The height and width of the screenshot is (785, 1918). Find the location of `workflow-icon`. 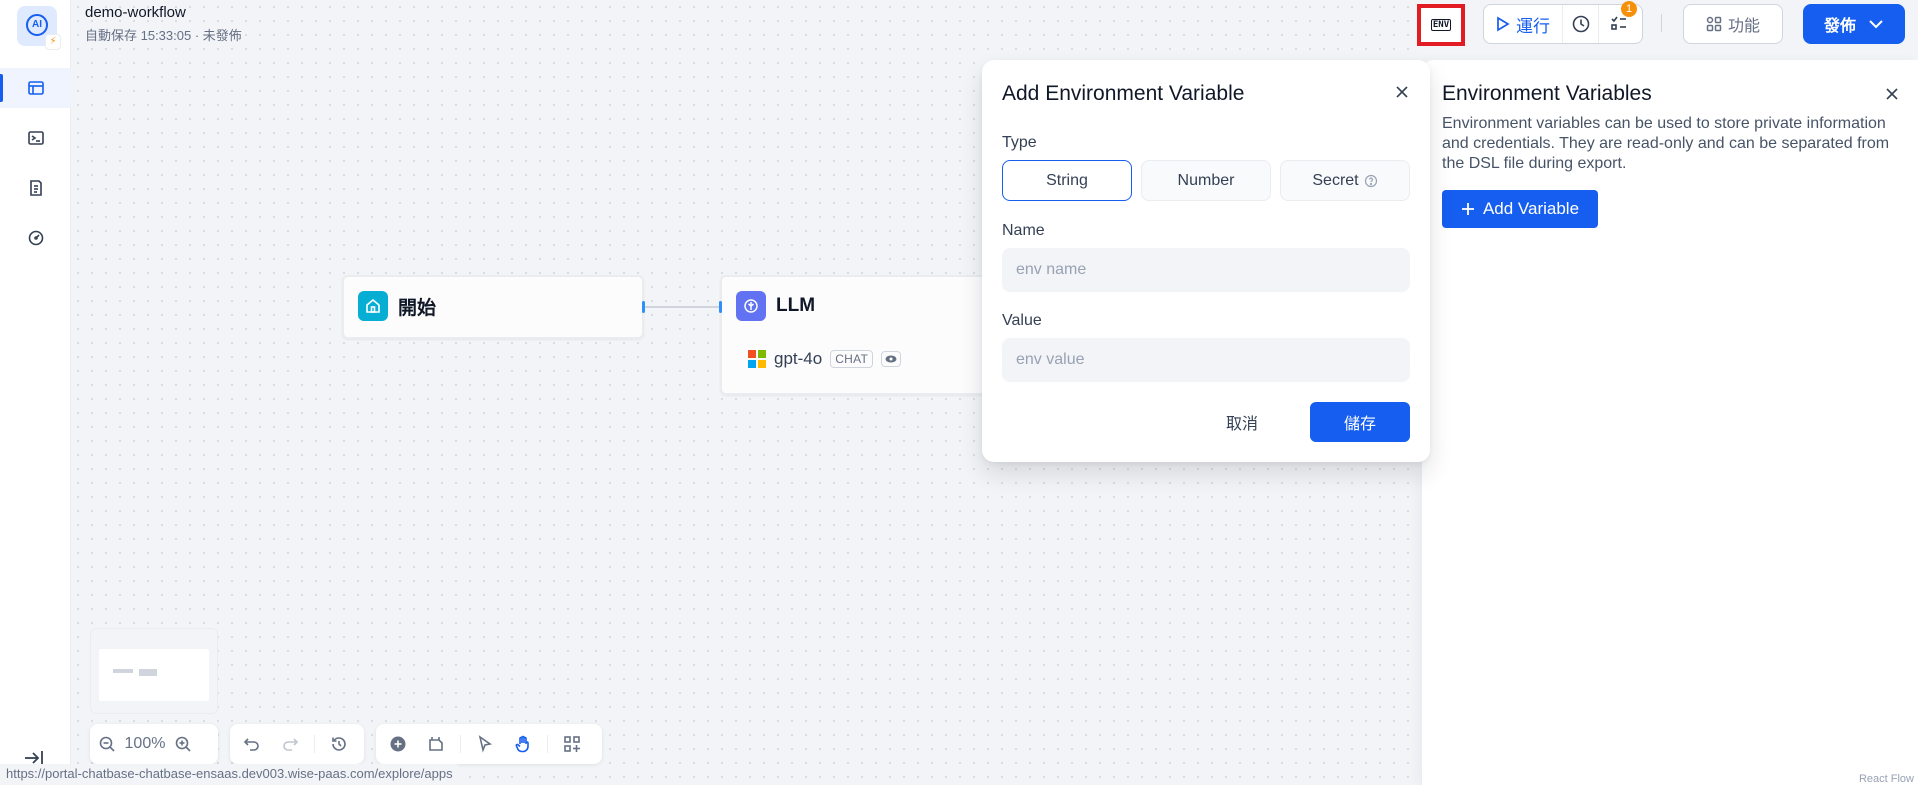

workflow-icon is located at coordinates (35, 88).